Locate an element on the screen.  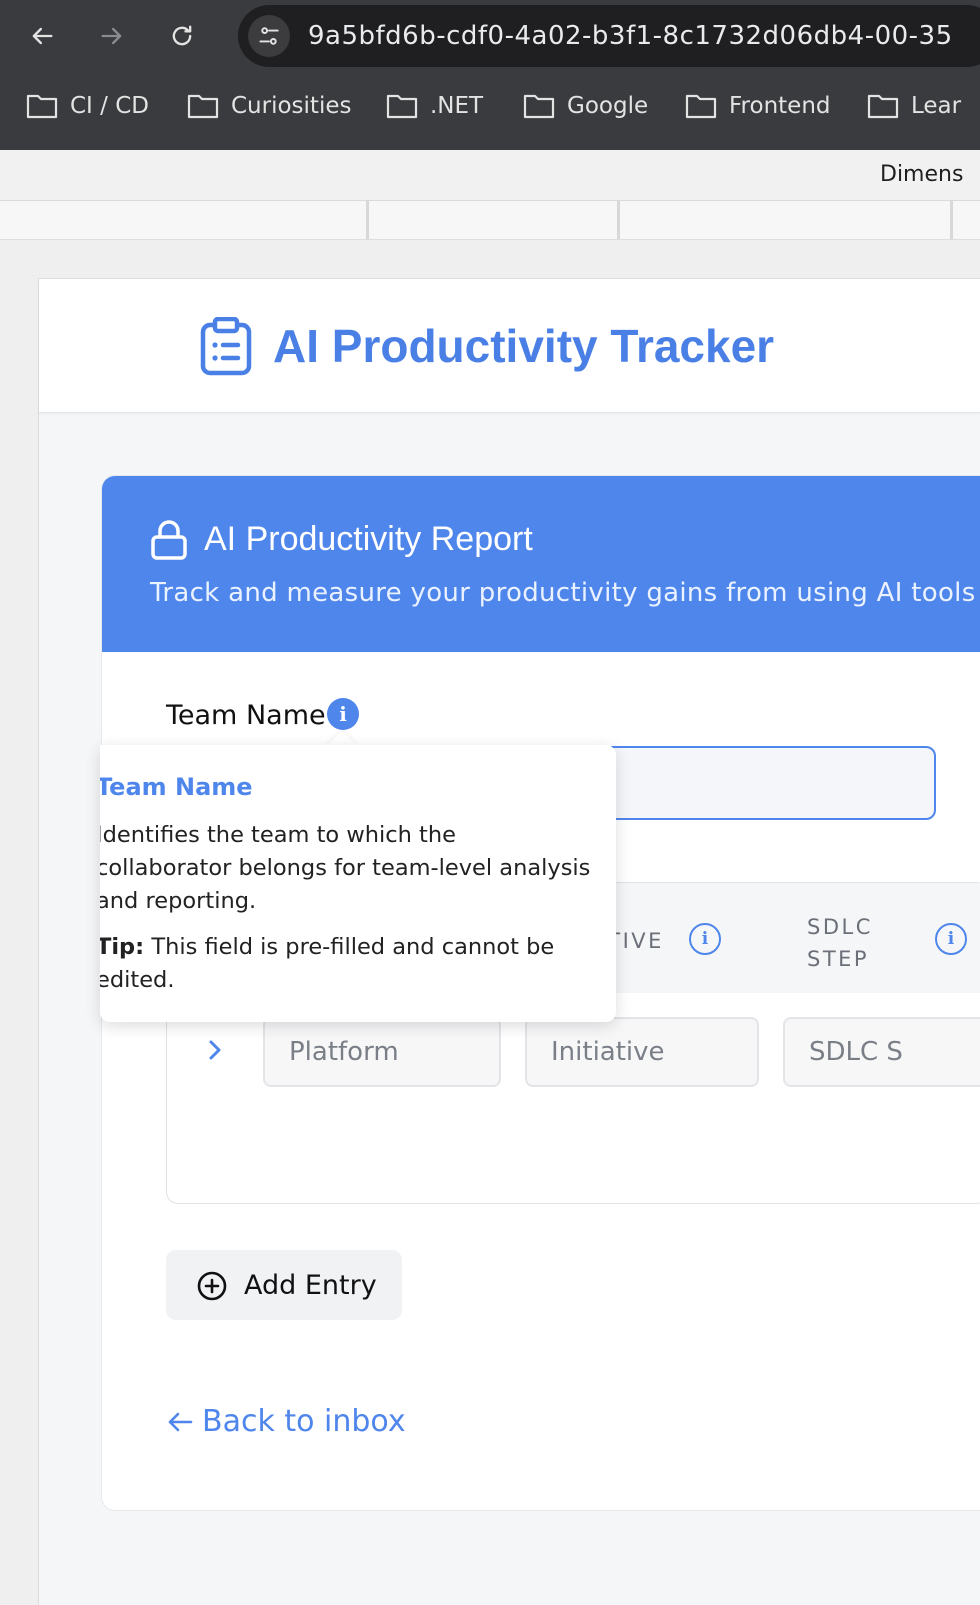
platform-input: Platform is located at coordinates (382, 1052).